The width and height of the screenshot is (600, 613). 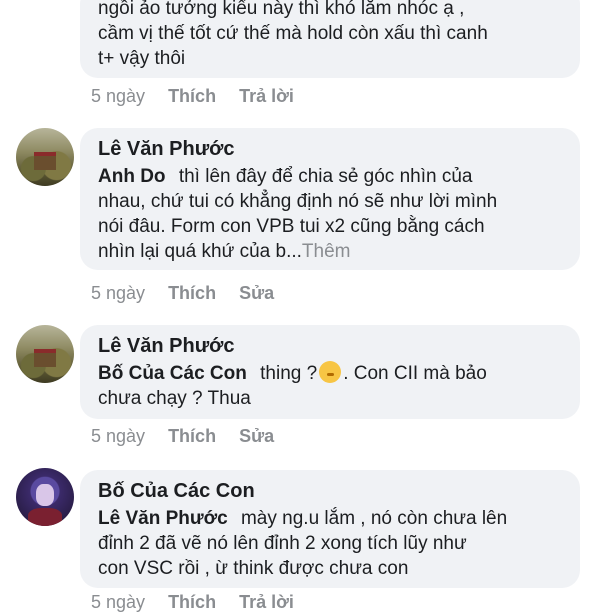 I want to click on comment-line: t+ vậy thôi, so click(x=142, y=58).